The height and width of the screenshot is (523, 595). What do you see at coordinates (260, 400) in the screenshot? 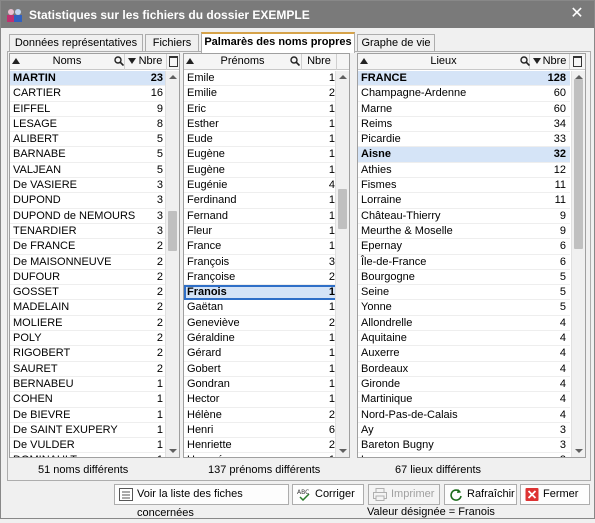
I see `prenoms-row: Hector 1` at bounding box center [260, 400].